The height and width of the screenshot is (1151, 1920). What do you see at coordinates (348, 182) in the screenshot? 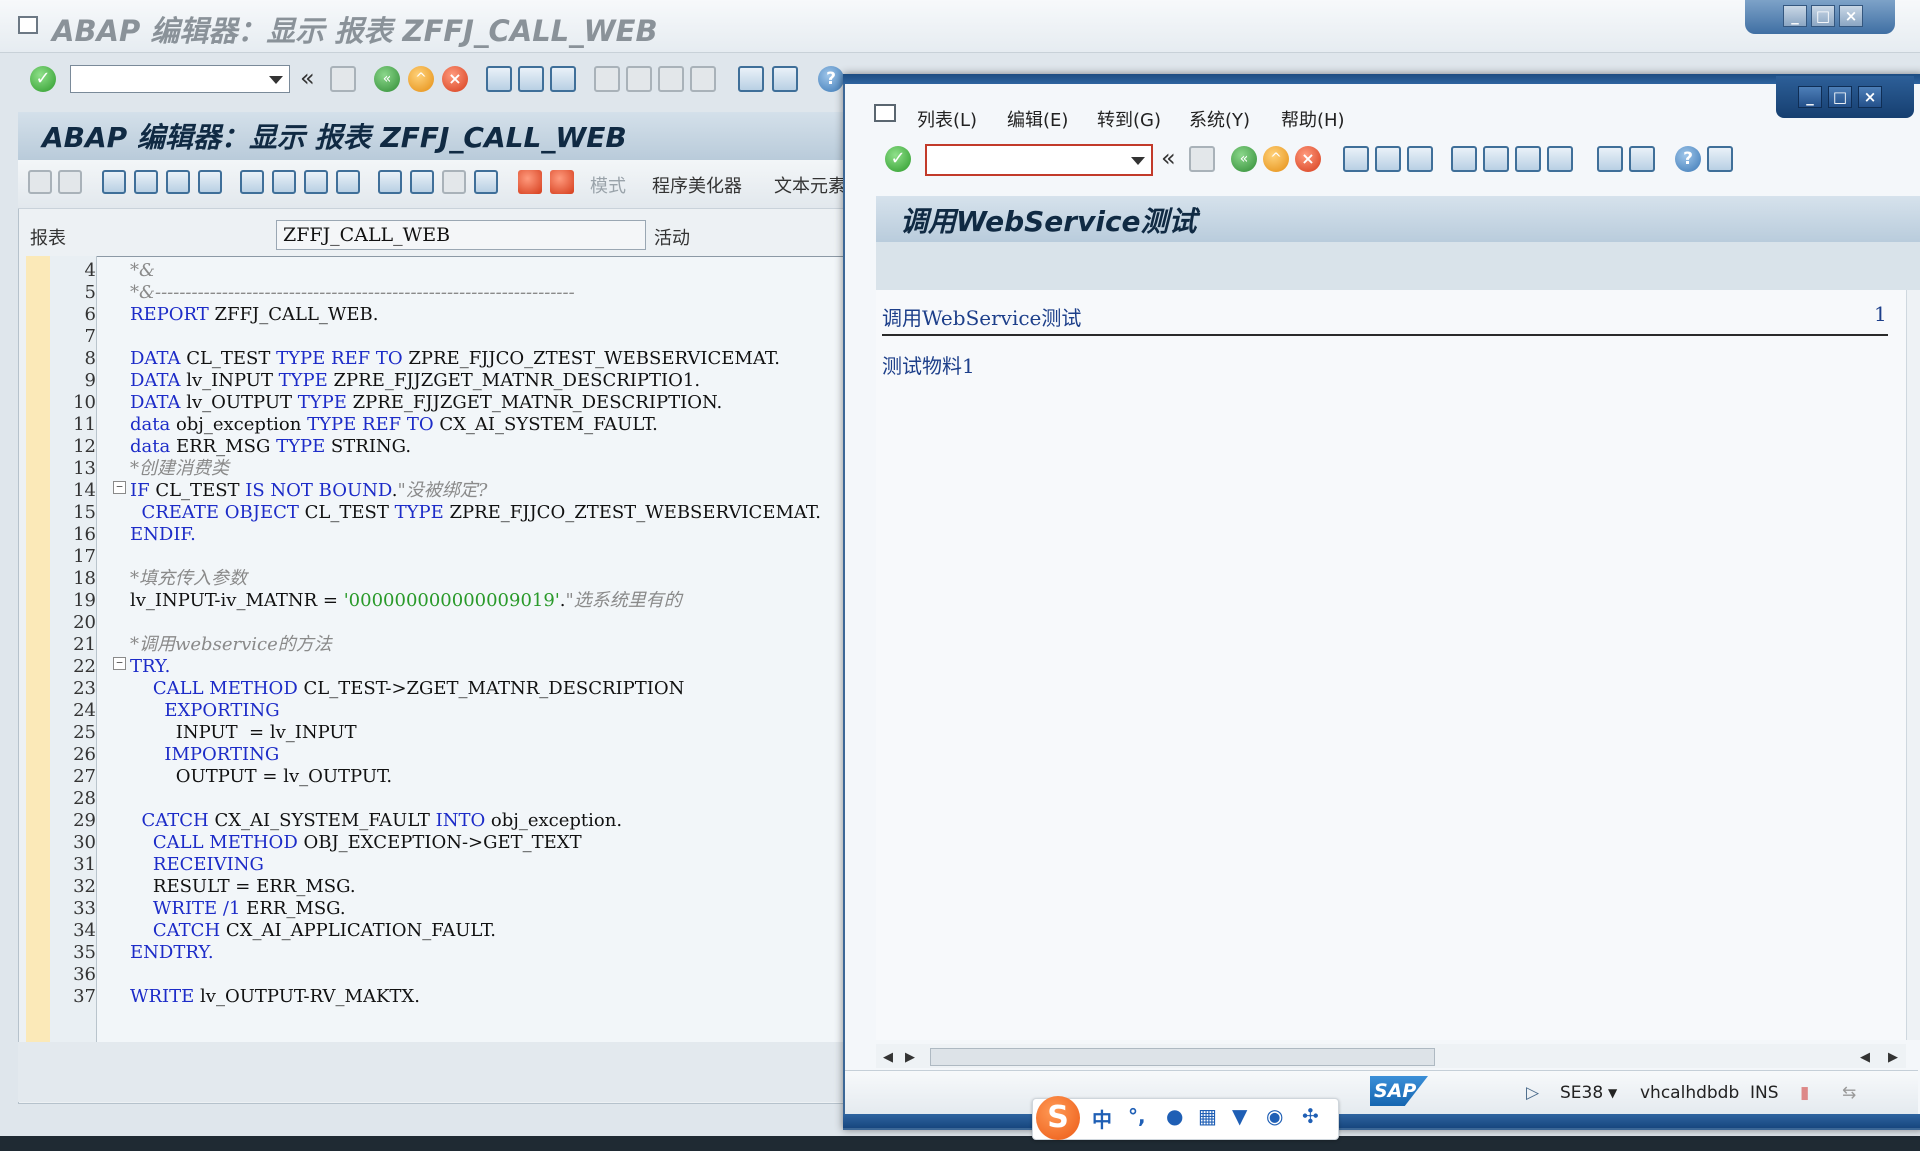
I see `object-list-icon` at bounding box center [348, 182].